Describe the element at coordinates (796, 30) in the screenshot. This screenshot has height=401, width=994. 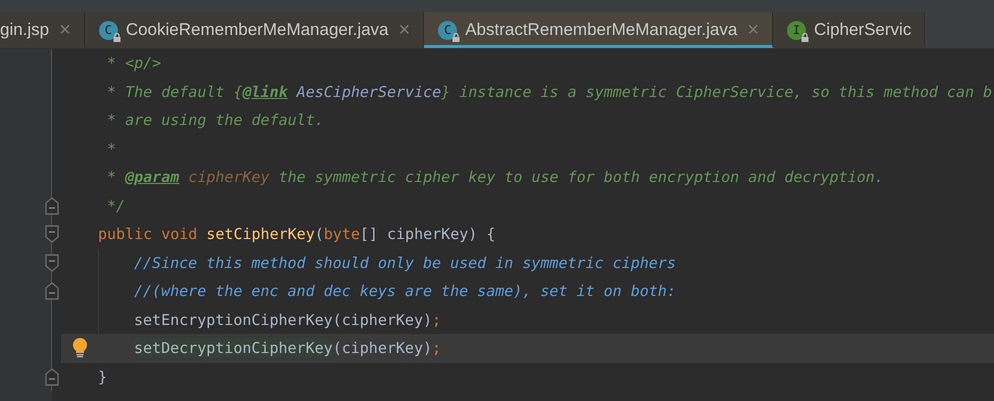
I see `file-type-icon: I` at that location.